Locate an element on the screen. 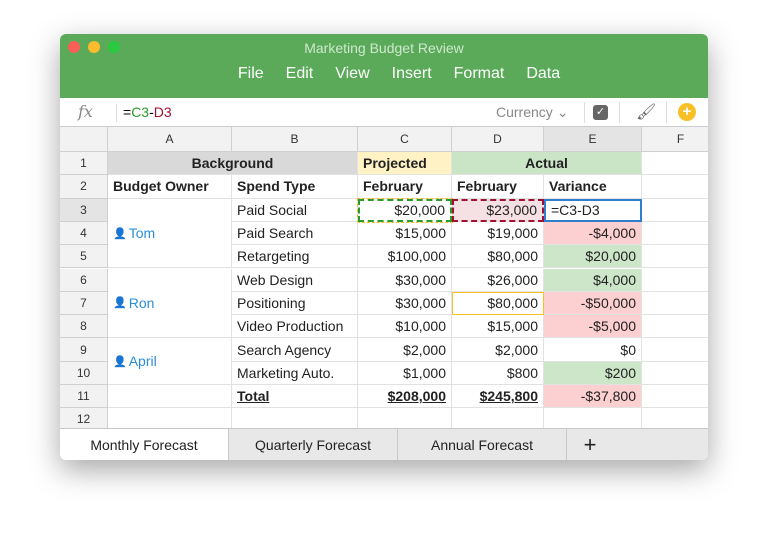 The width and height of the screenshot is (768, 546). menu-insert: Insert is located at coordinates (412, 74).